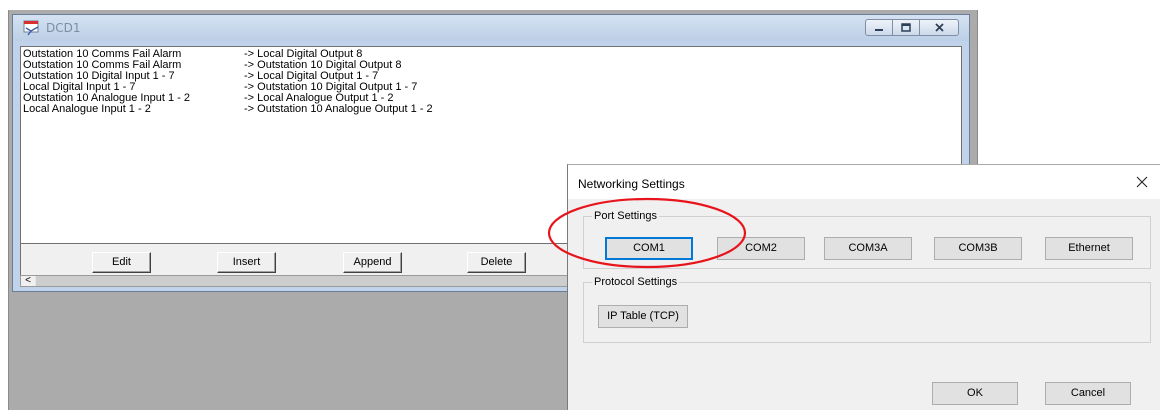  Describe the element at coordinates (63, 28) in the screenshot. I see `window-title: DCD1` at that location.